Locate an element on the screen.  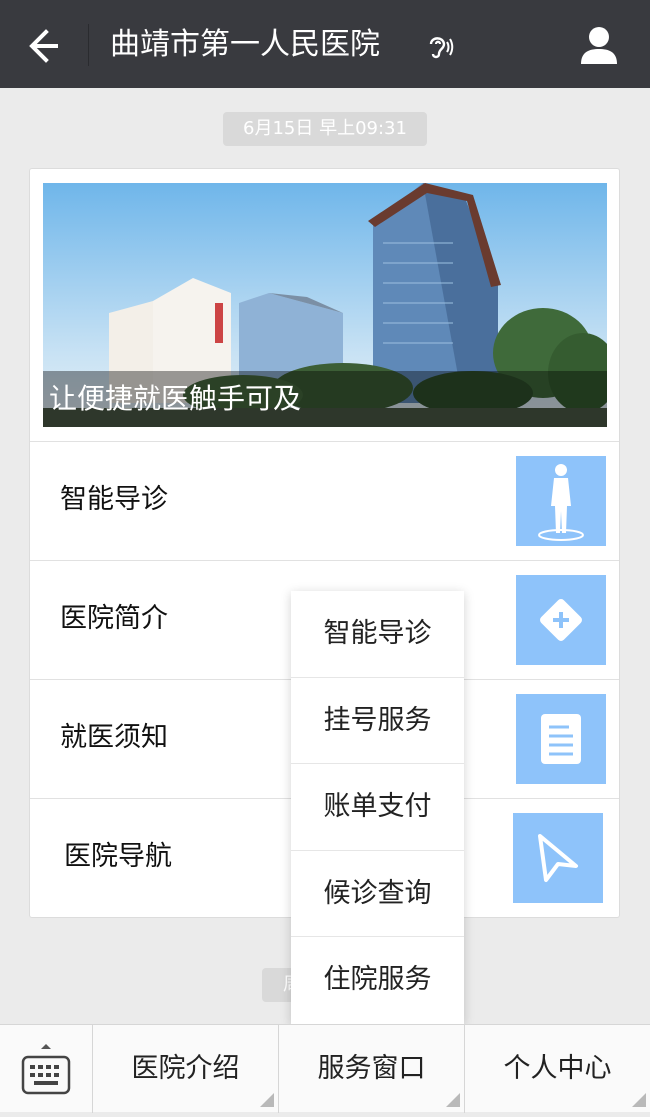
banner-caption: 让便捷就医触手可及 is located at coordinates (325, 399).